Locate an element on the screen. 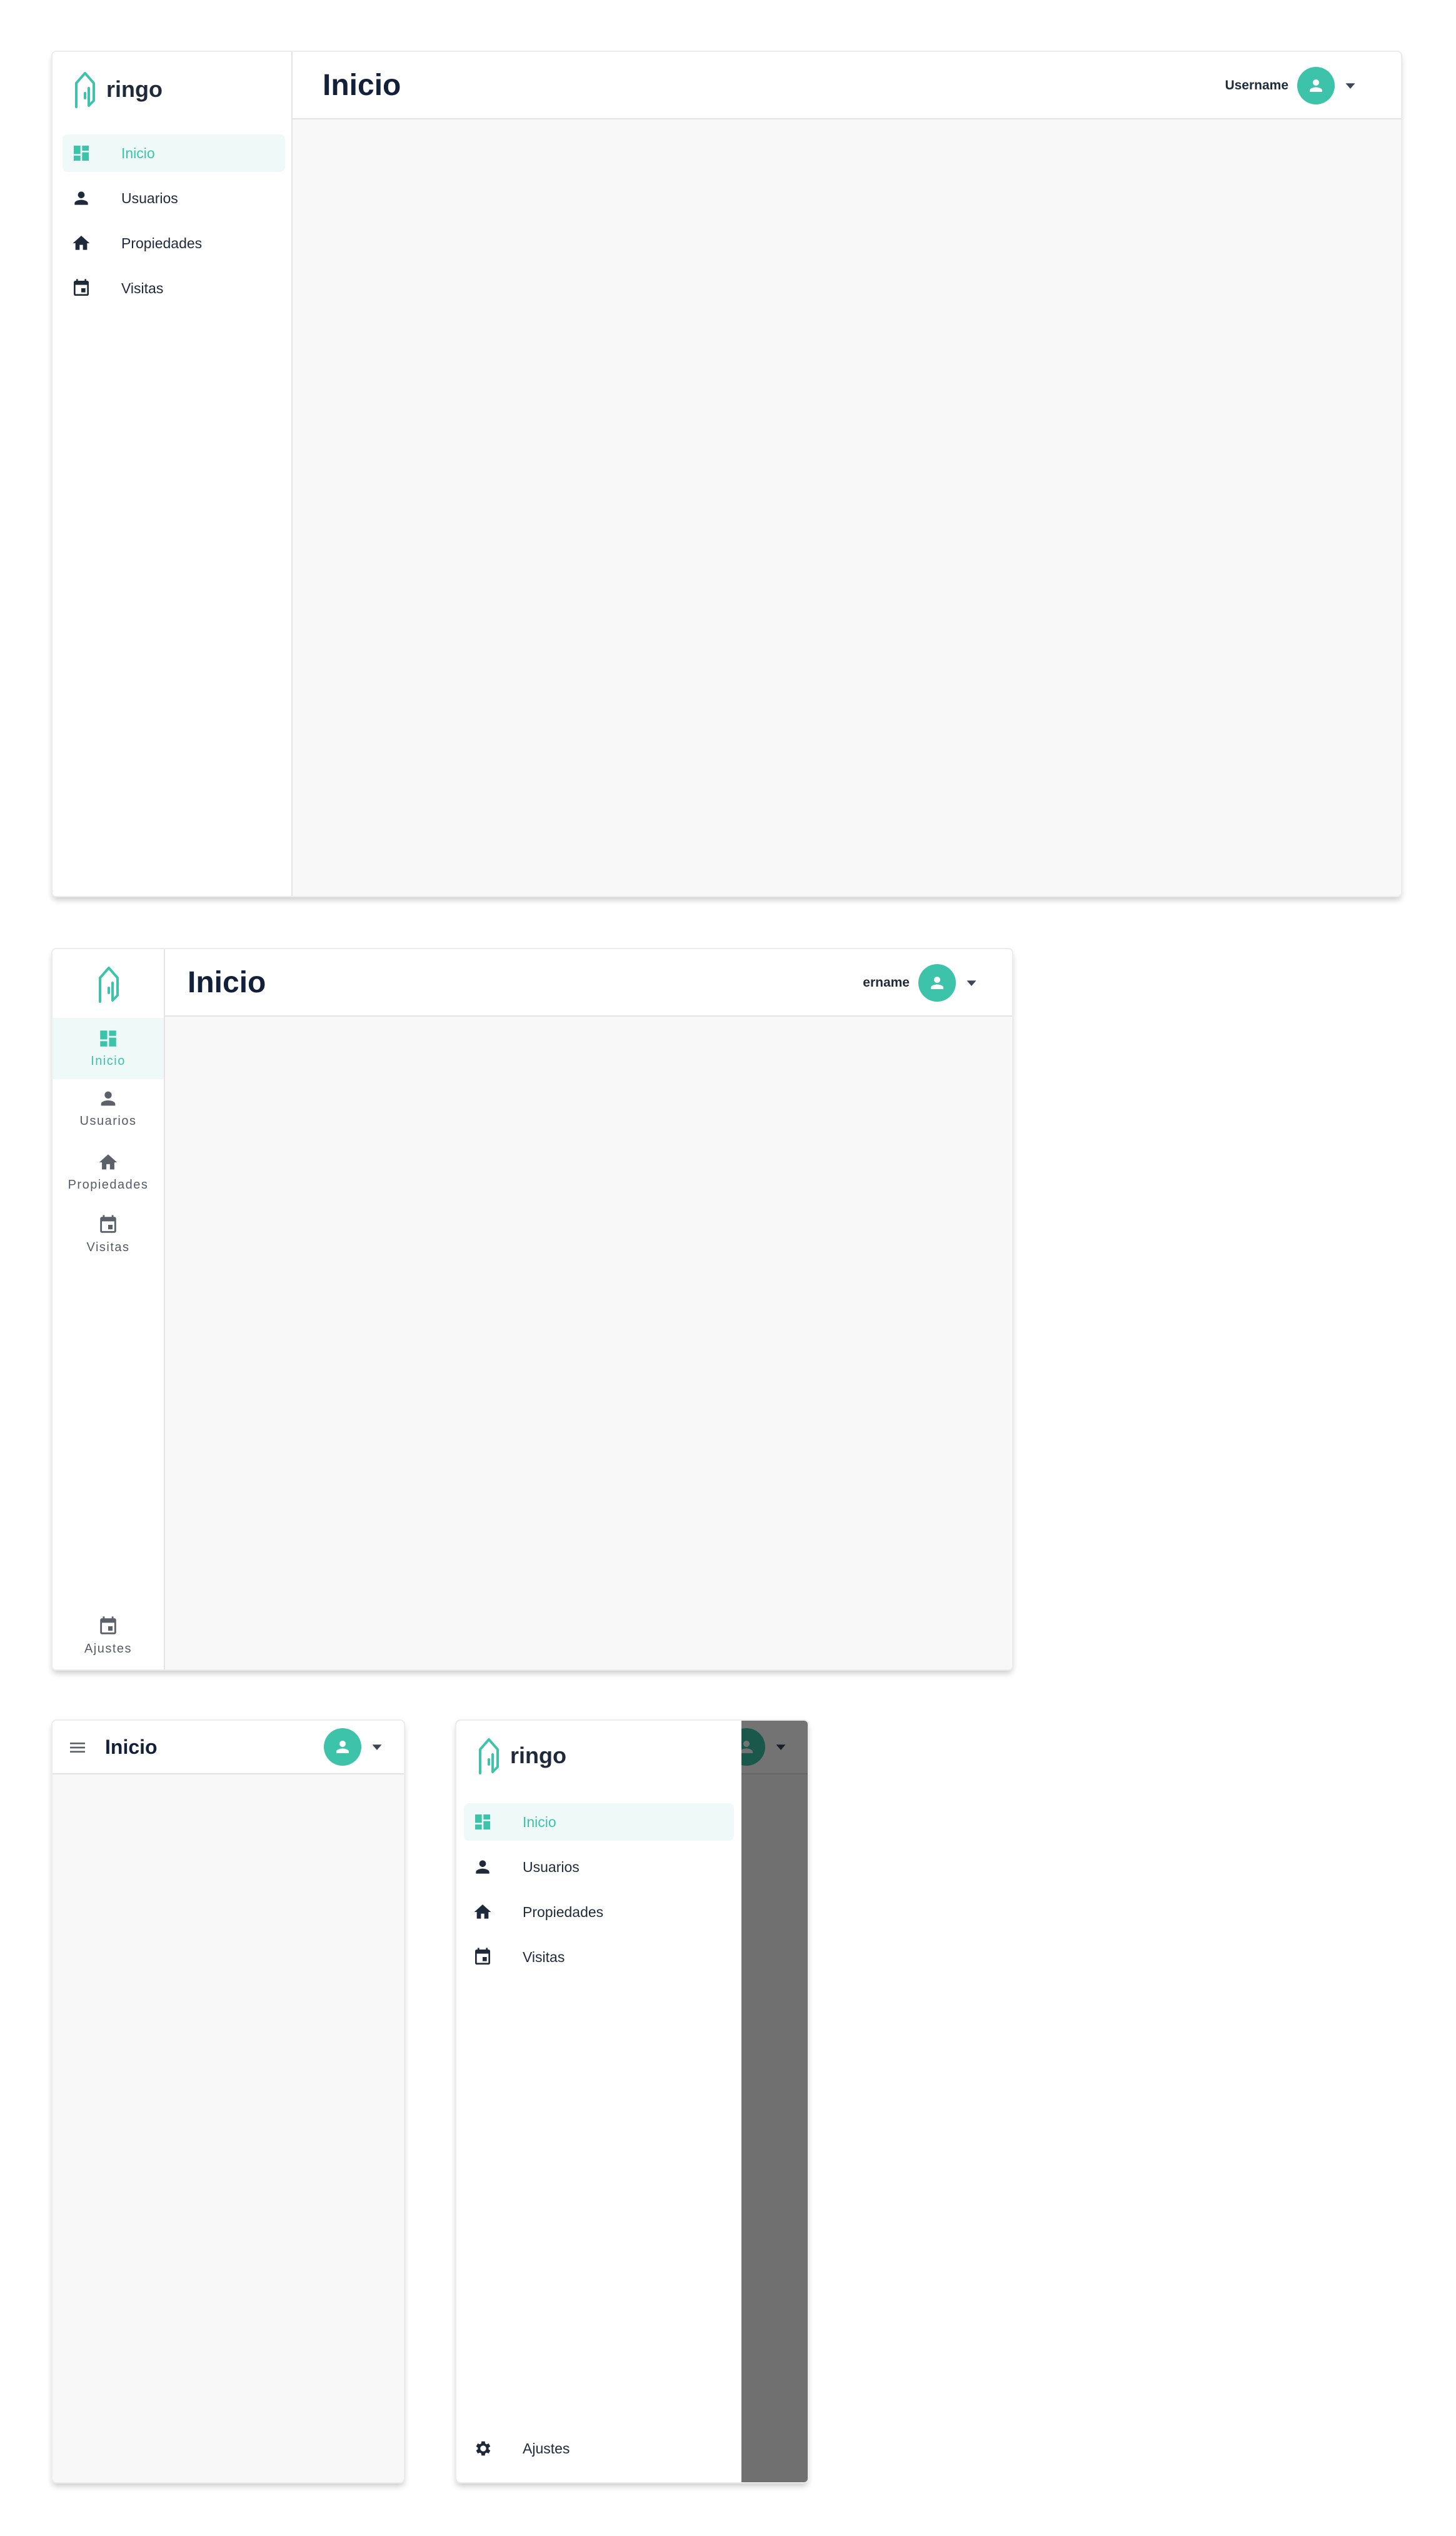 Image resolution: width=1456 pixels, height=2536 pixels. user-menu: Username is located at coordinates (1292, 85).